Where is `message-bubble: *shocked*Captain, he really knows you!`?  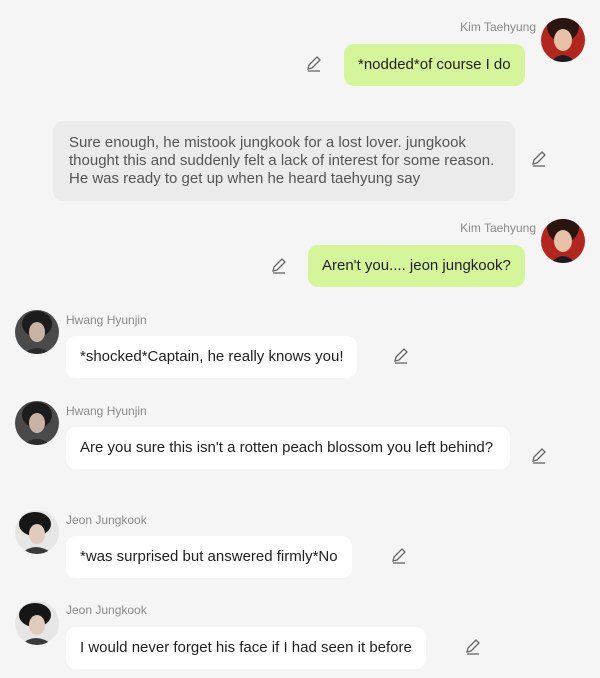 message-bubble: *shocked*Captain, he really knows you! is located at coordinates (212, 357).